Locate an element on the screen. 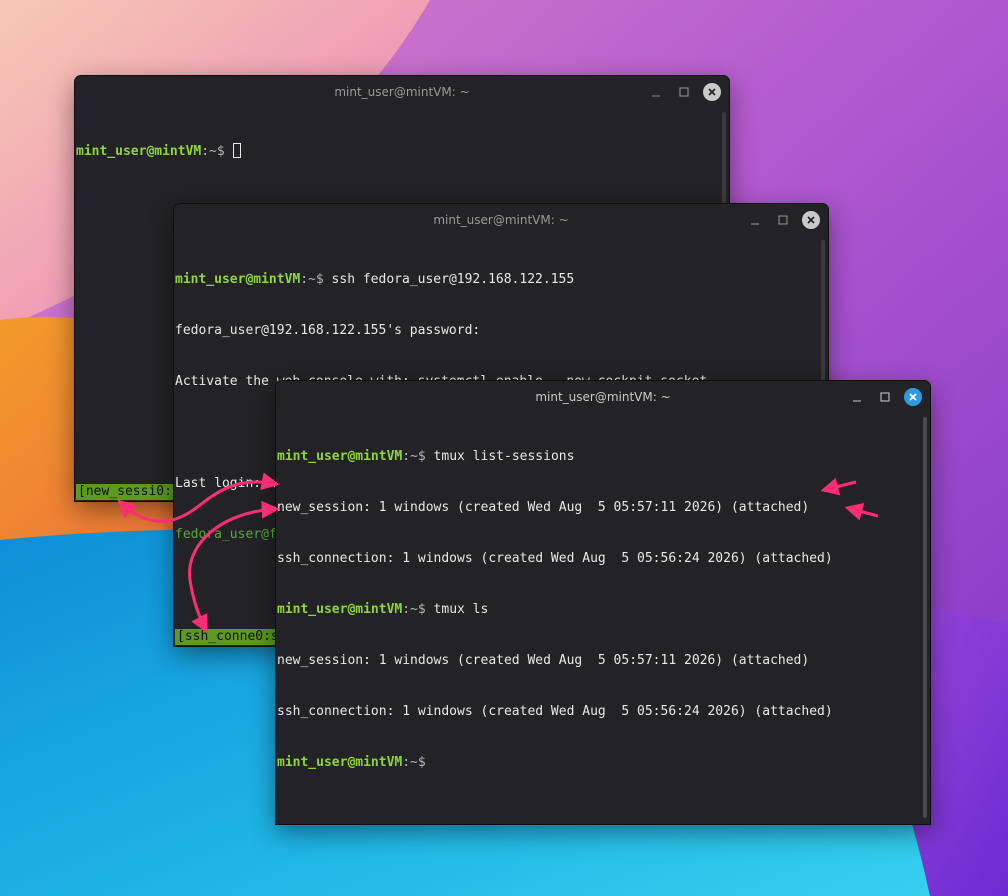  list-sessions-command-line: mint_user@mintVM:~$ tmux list-sessions is located at coordinates (555, 456).